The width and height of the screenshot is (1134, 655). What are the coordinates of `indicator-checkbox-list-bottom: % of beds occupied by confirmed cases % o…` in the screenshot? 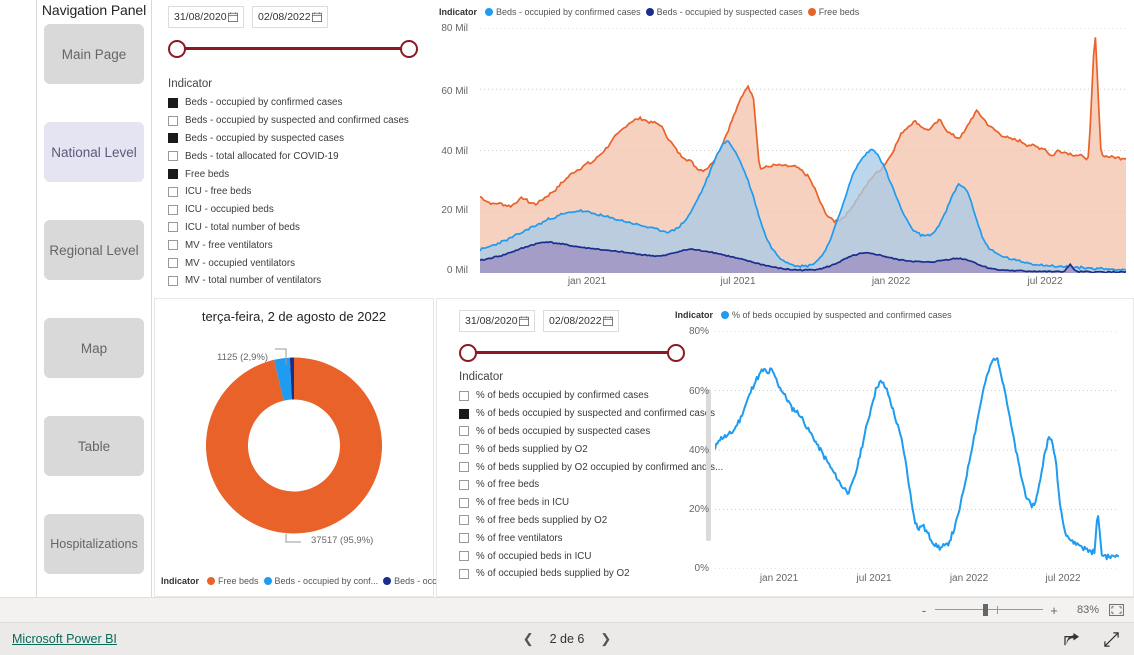 It's located at (591, 485).